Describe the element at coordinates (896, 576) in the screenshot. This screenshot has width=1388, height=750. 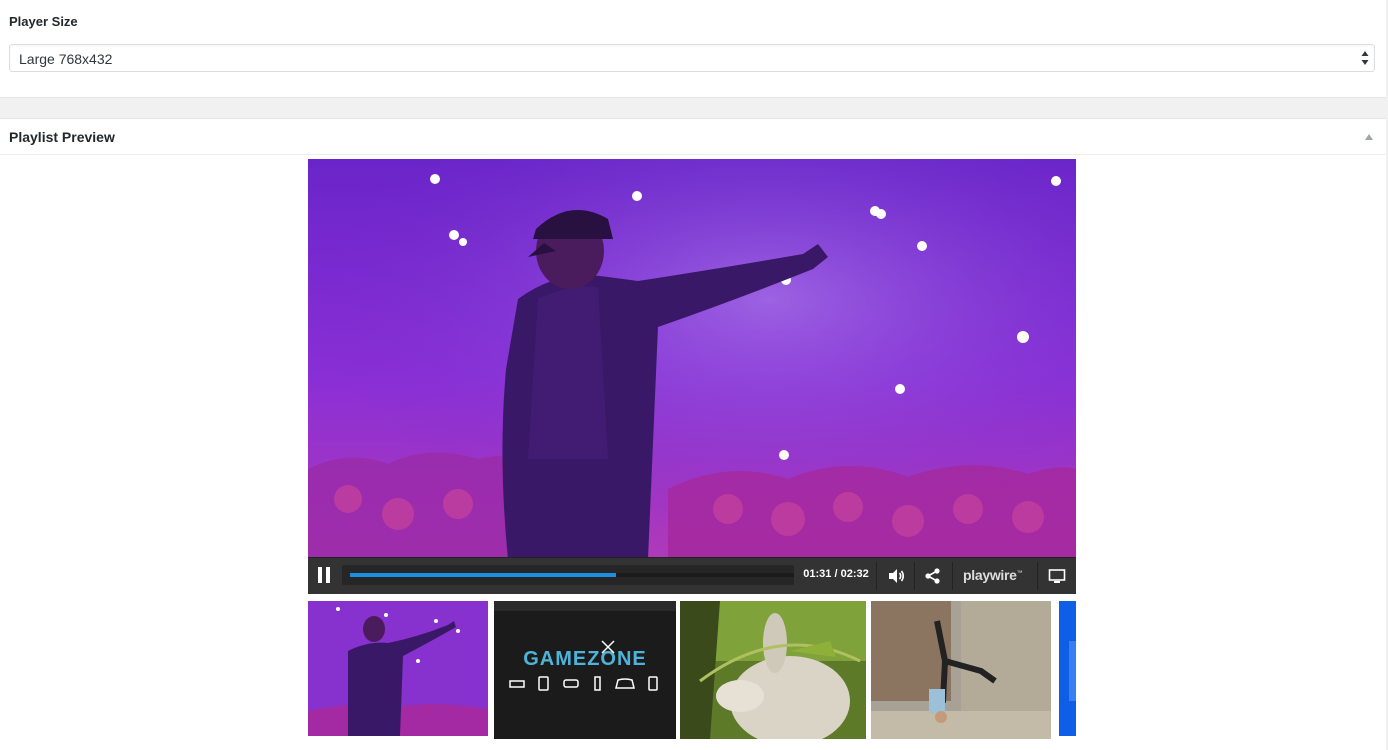
I see `volume-icon` at that location.